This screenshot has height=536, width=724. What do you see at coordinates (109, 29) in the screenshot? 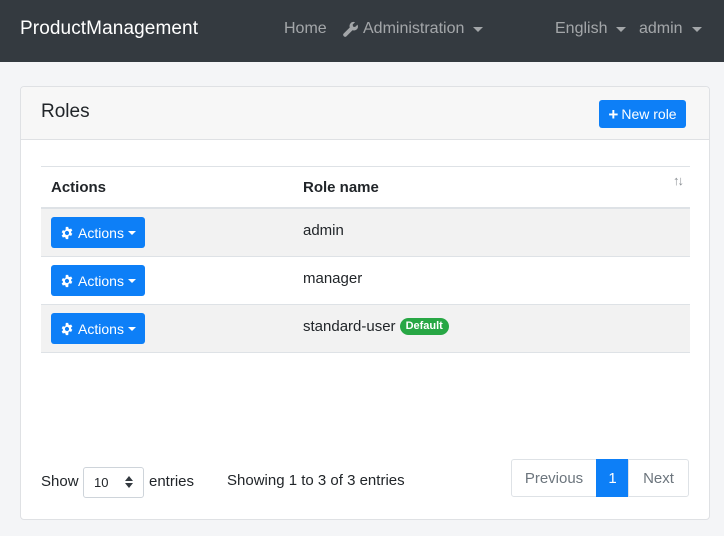
I see `brand-link: ProductManagement` at bounding box center [109, 29].